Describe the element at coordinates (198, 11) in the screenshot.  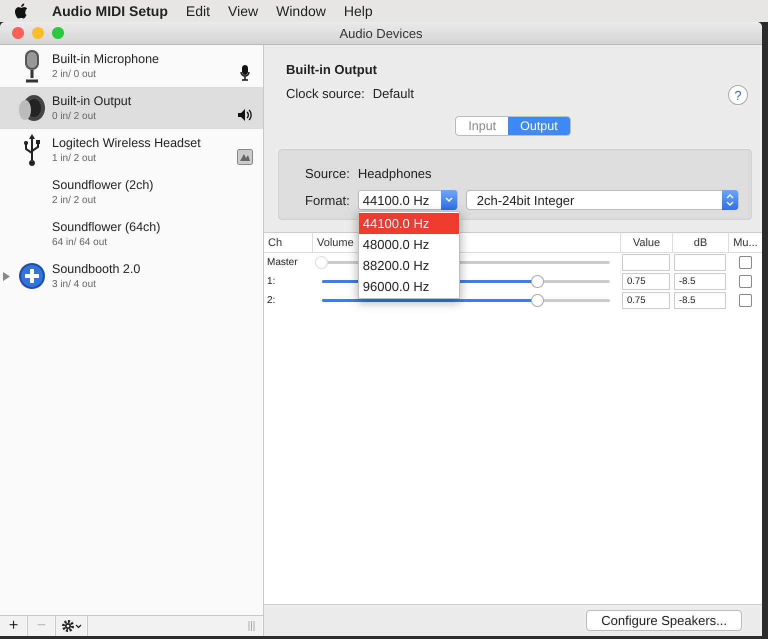
I see `menu-item: Edit` at that location.